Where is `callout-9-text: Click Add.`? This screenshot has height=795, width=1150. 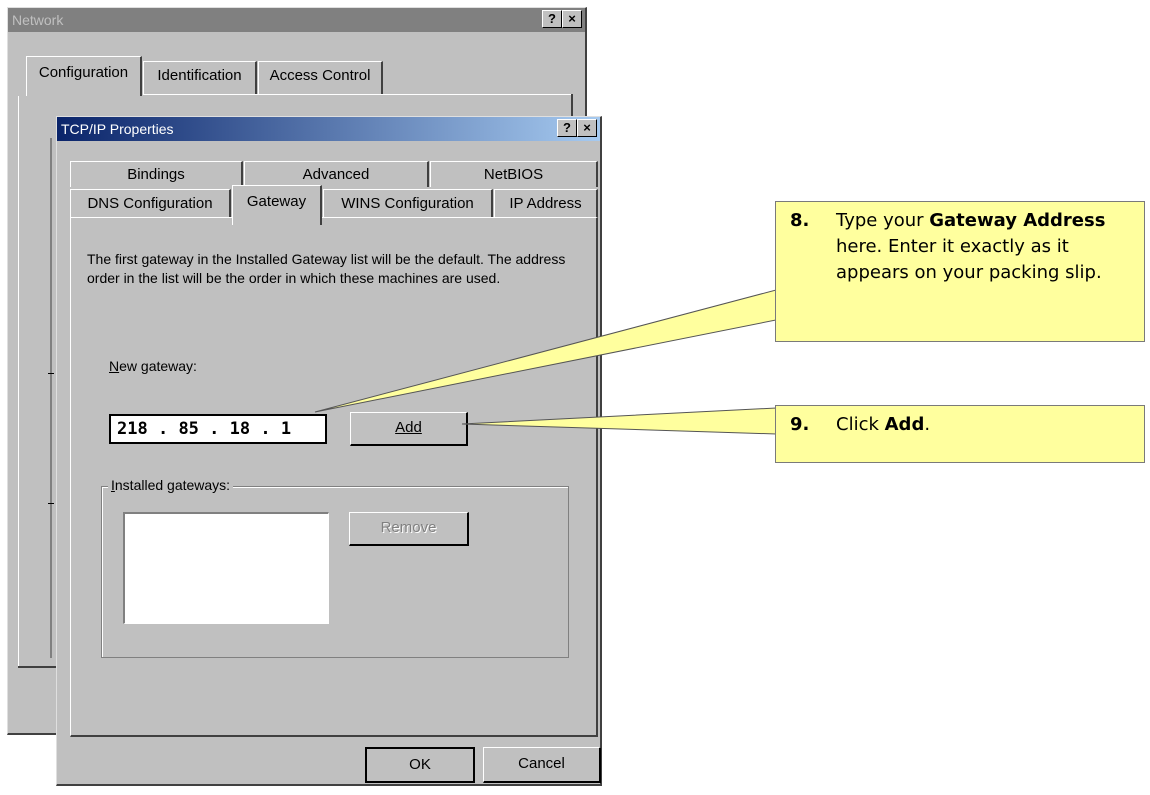
callout-9-text: Click Add. is located at coordinates (986, 425).